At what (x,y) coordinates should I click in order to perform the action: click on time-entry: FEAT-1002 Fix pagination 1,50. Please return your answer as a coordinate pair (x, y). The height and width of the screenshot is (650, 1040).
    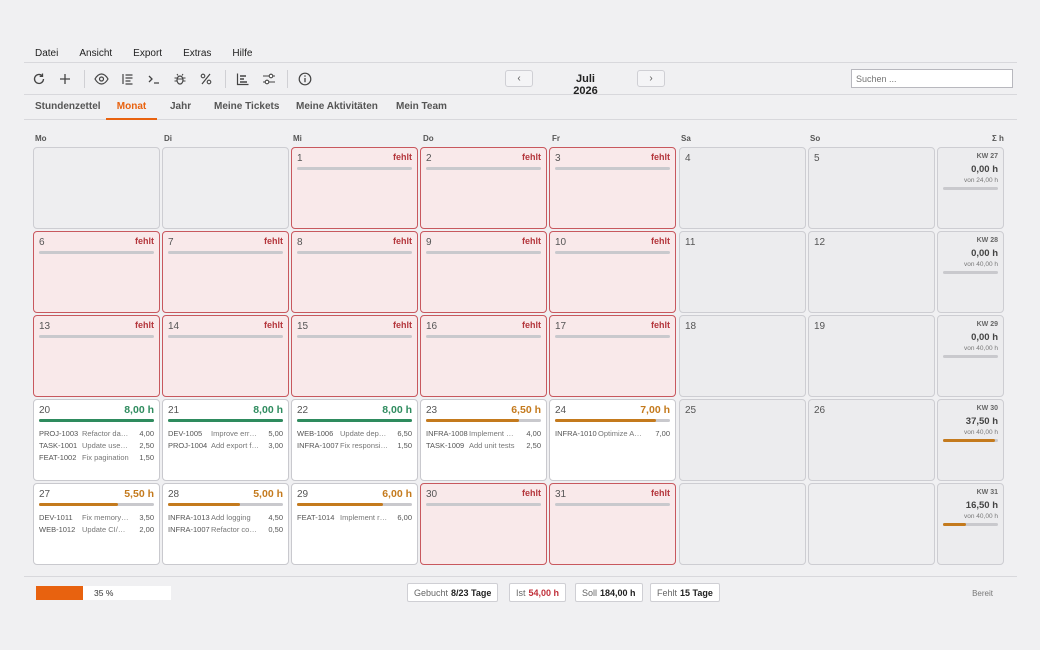
    Looking at the image, I should click on (96, 458).